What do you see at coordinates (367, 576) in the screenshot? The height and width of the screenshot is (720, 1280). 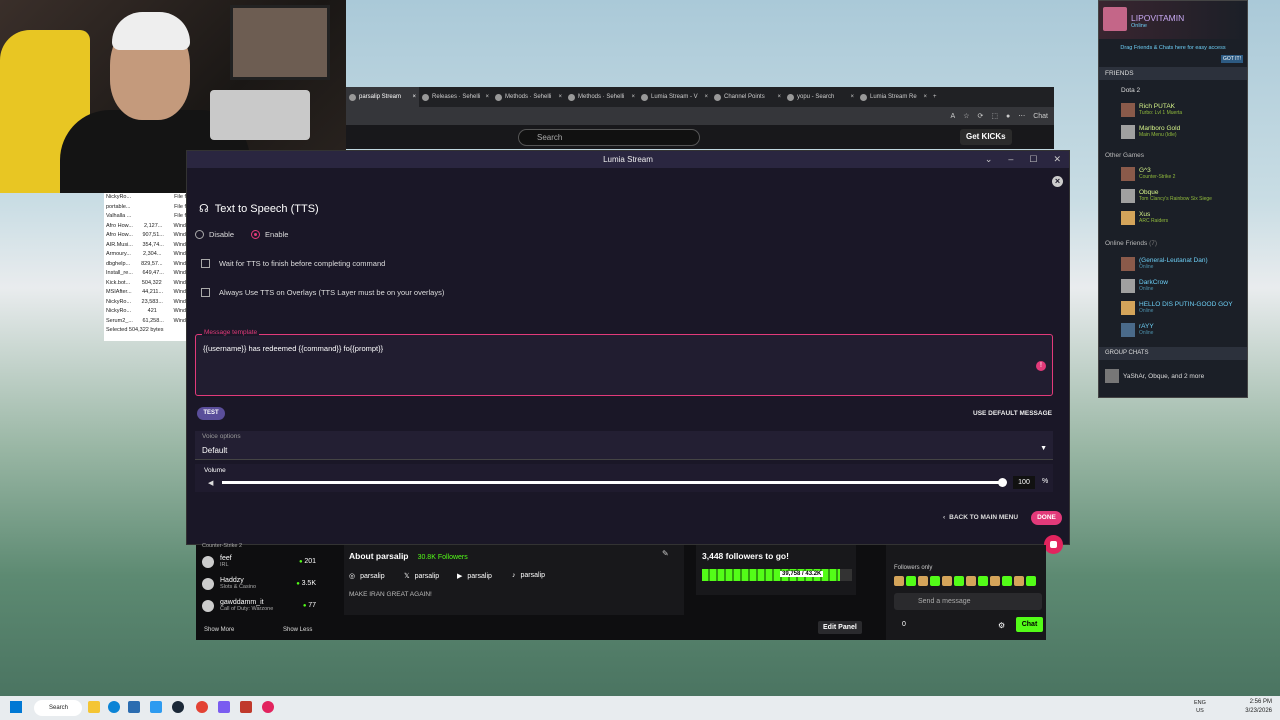 I see `social-instagram: ◎ parsalip` at bounding box center [367, 576].